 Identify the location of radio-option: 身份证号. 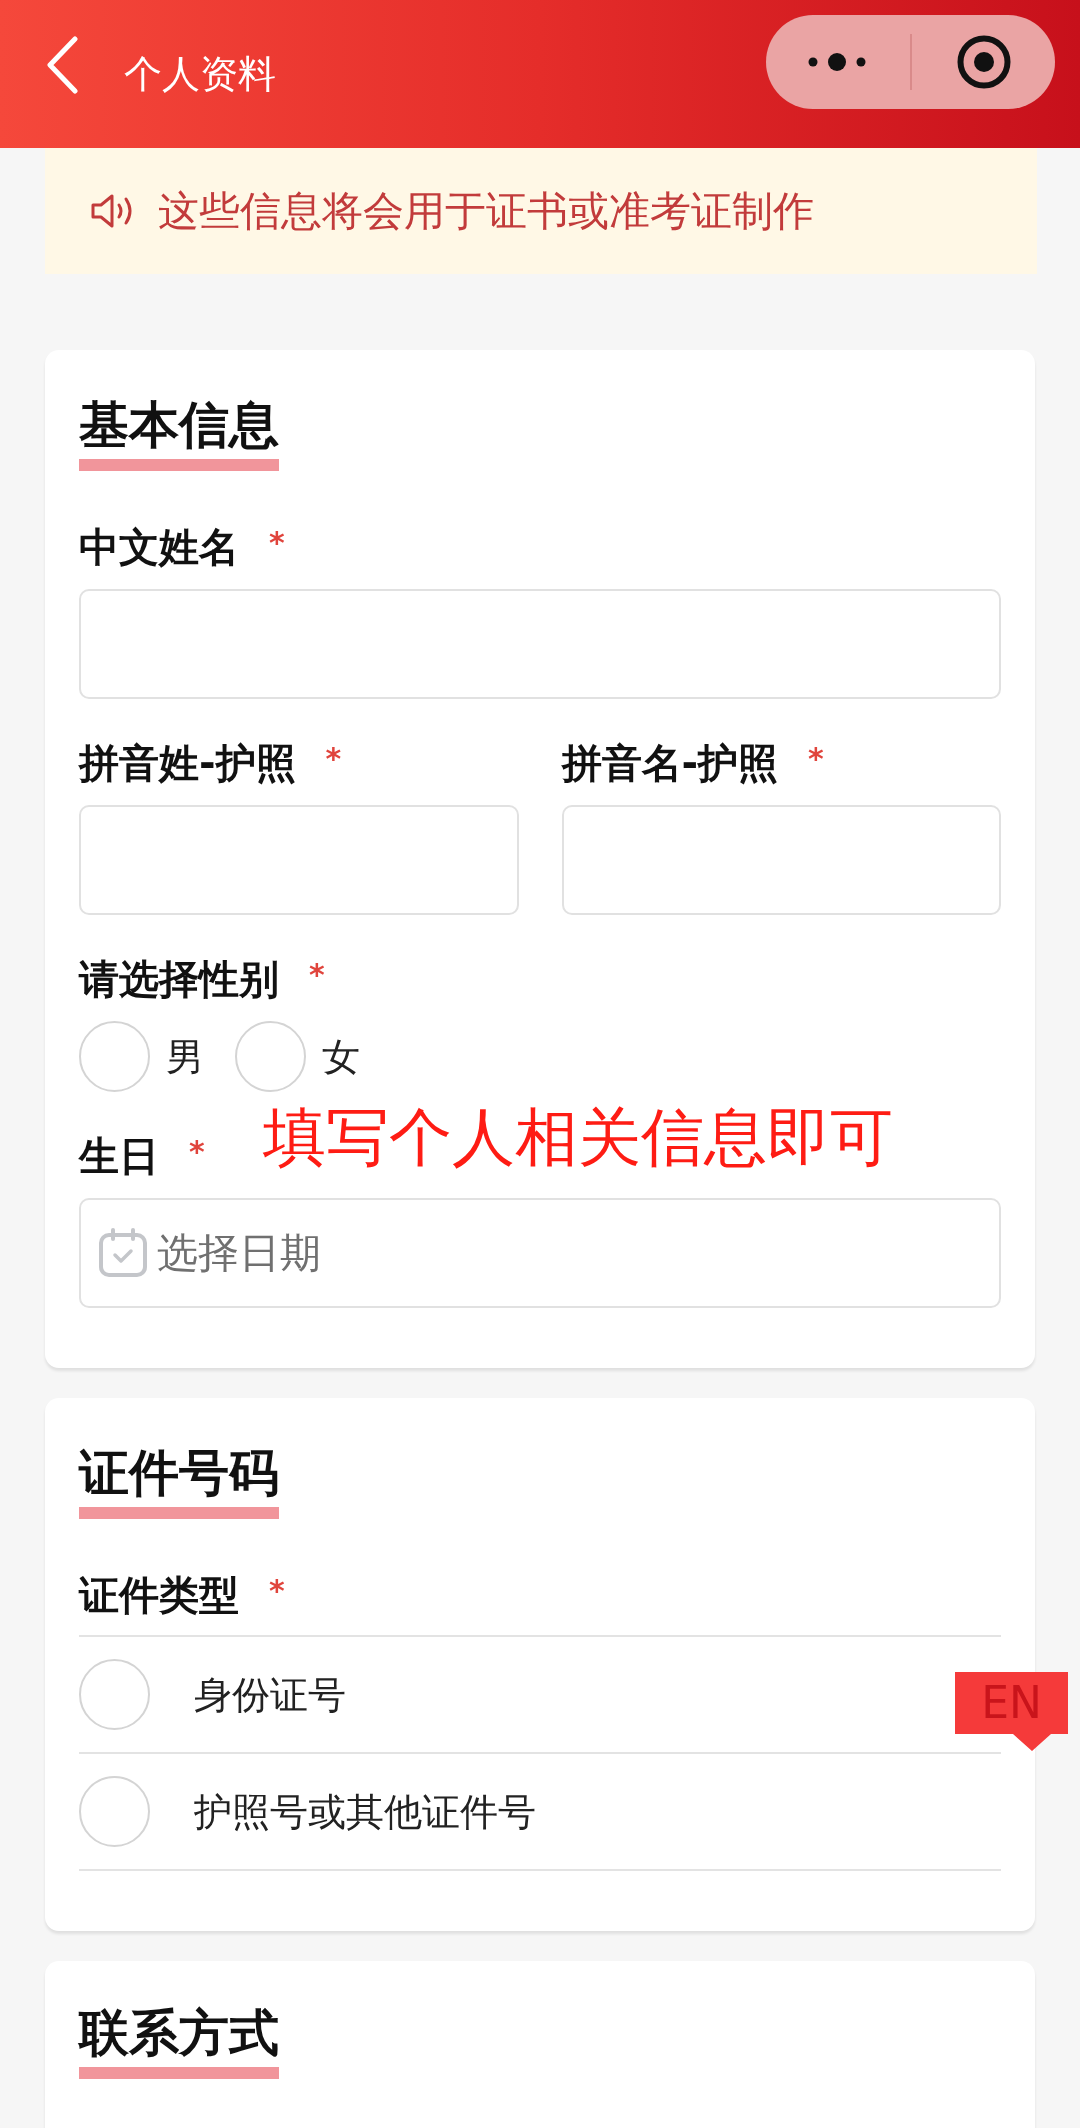
(212, 1694).